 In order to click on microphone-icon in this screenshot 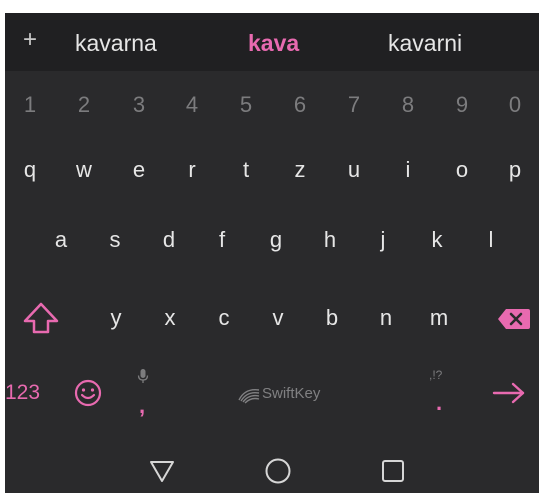, I will do `click(143, 376)`.